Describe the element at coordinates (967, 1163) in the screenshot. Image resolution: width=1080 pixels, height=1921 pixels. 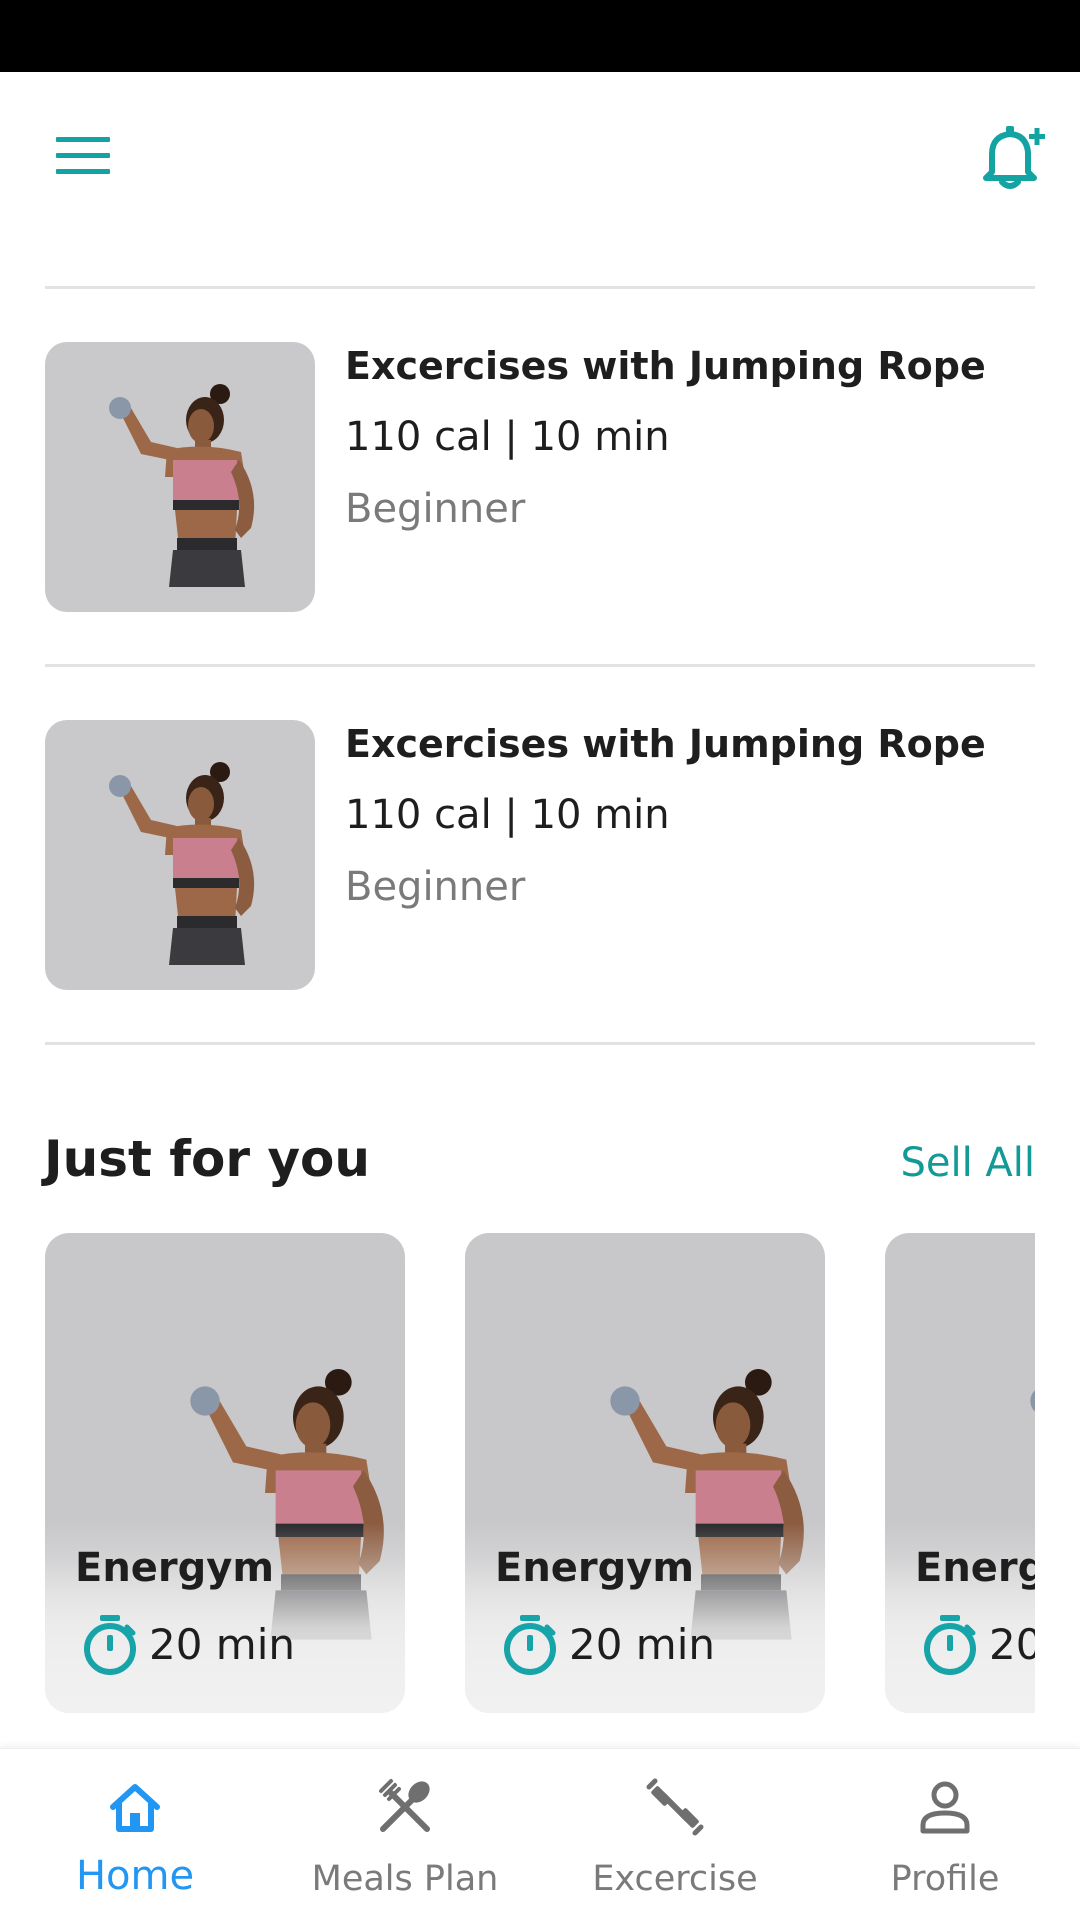
I see `see-all-link: Sell All` at that location.